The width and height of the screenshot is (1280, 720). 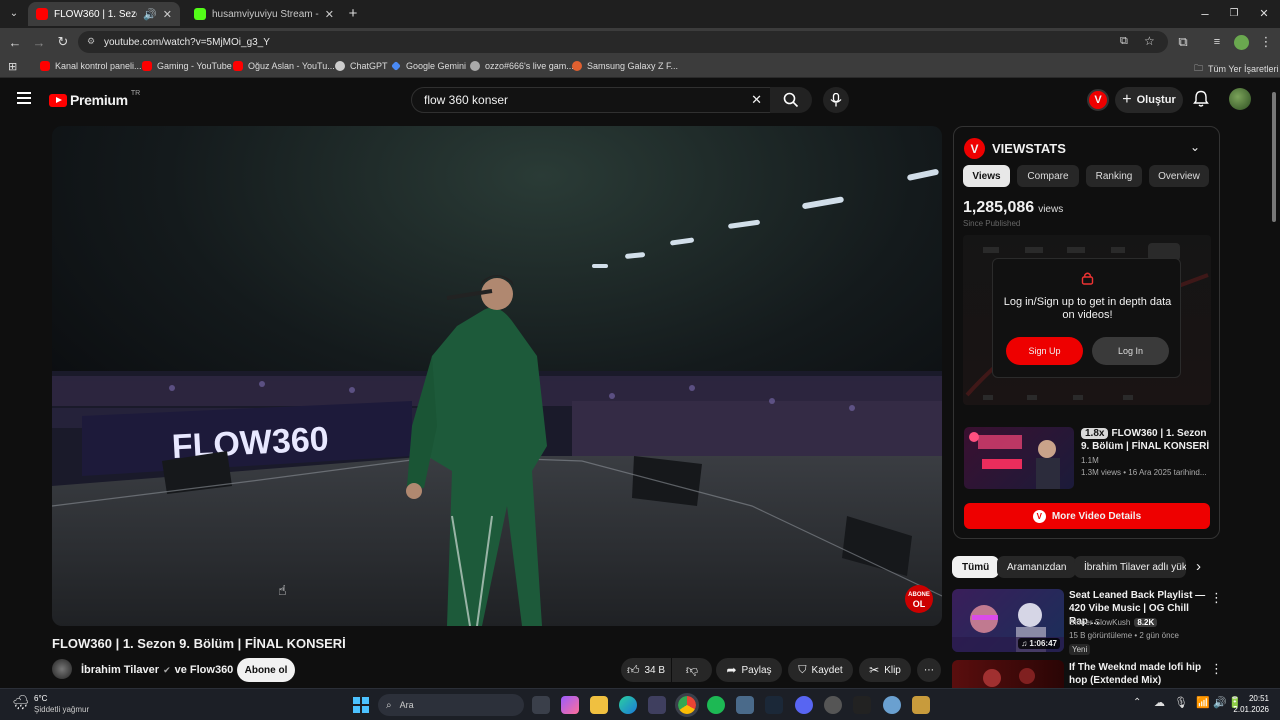 What do you see at coordinates (39, 42) in the screenshot?
I see `forward-arrow-icon: →` at bounding box center [39, 42].